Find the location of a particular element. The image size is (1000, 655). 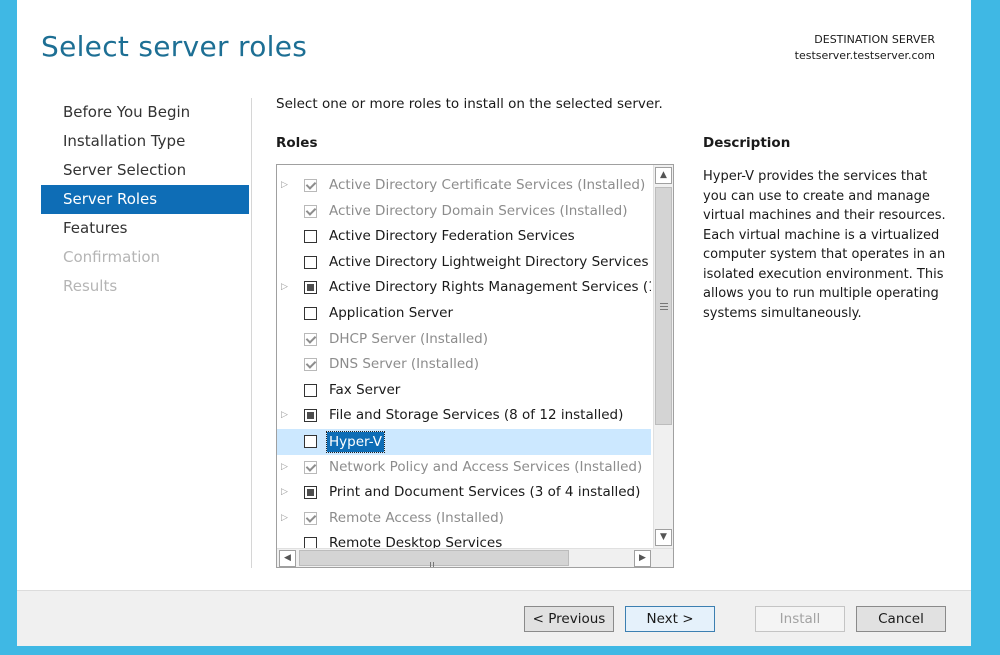

previous-button: < Previous is located at coordinates (569, 619).